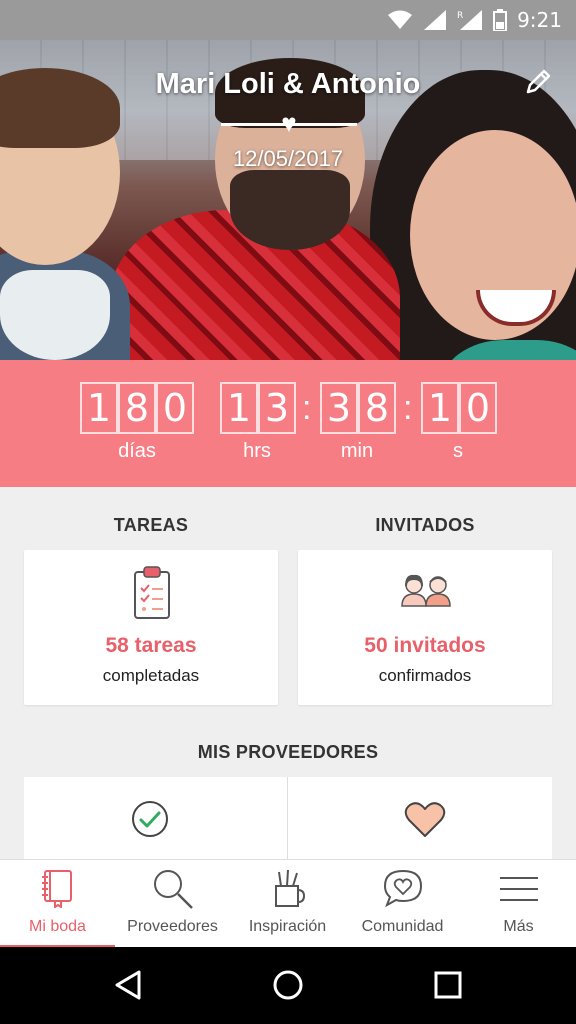 The height and width of the screenshot is (1024, 576). Describe the element at coordinates (470, 20) in the screenshot. I see `roaming-signal-icon: R` at that location.